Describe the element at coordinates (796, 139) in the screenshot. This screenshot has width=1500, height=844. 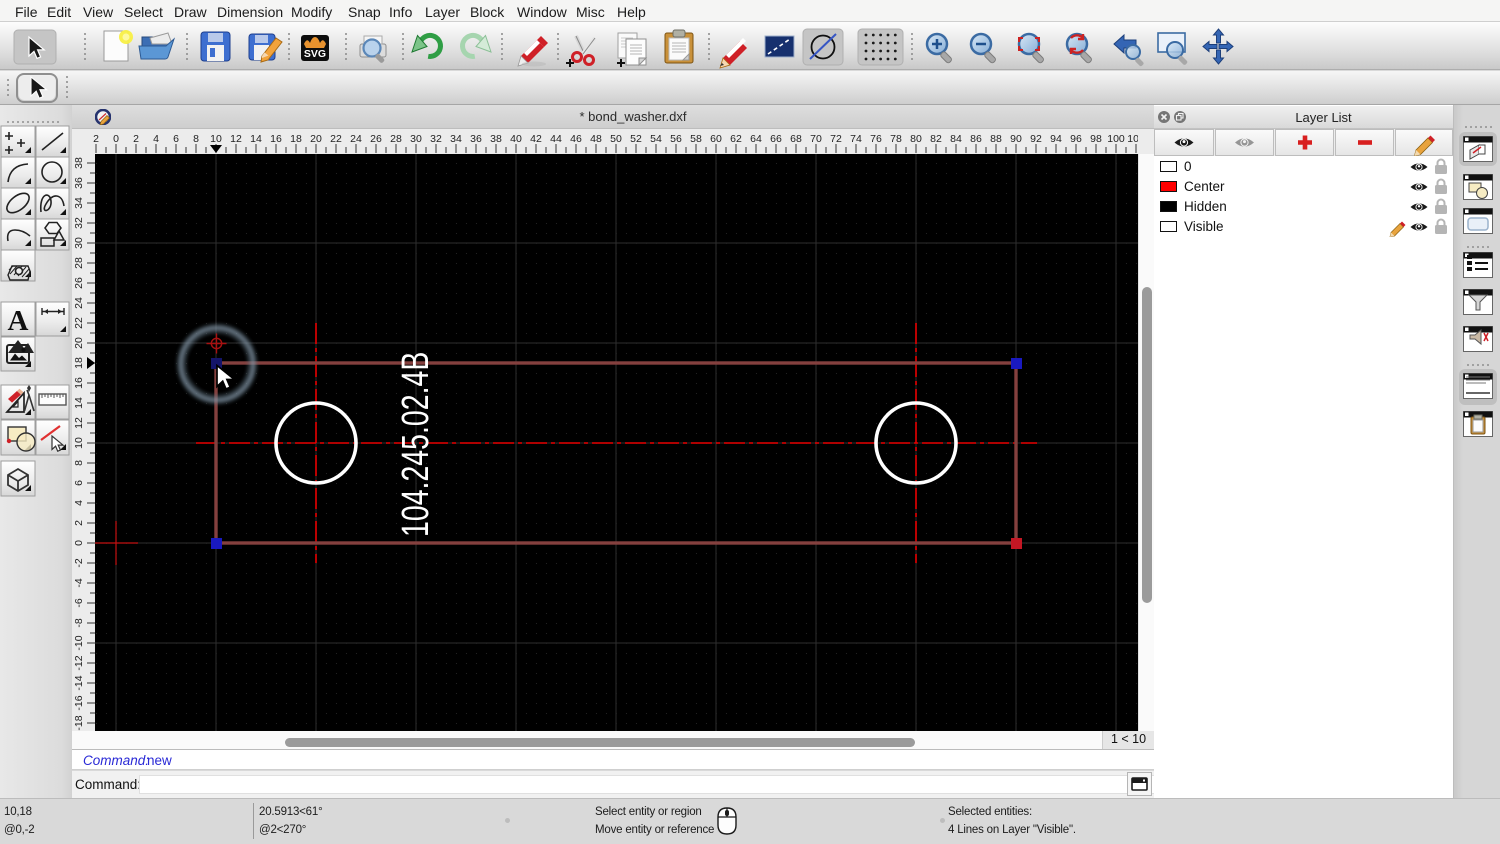
I see `svg-text: 68` at that location.